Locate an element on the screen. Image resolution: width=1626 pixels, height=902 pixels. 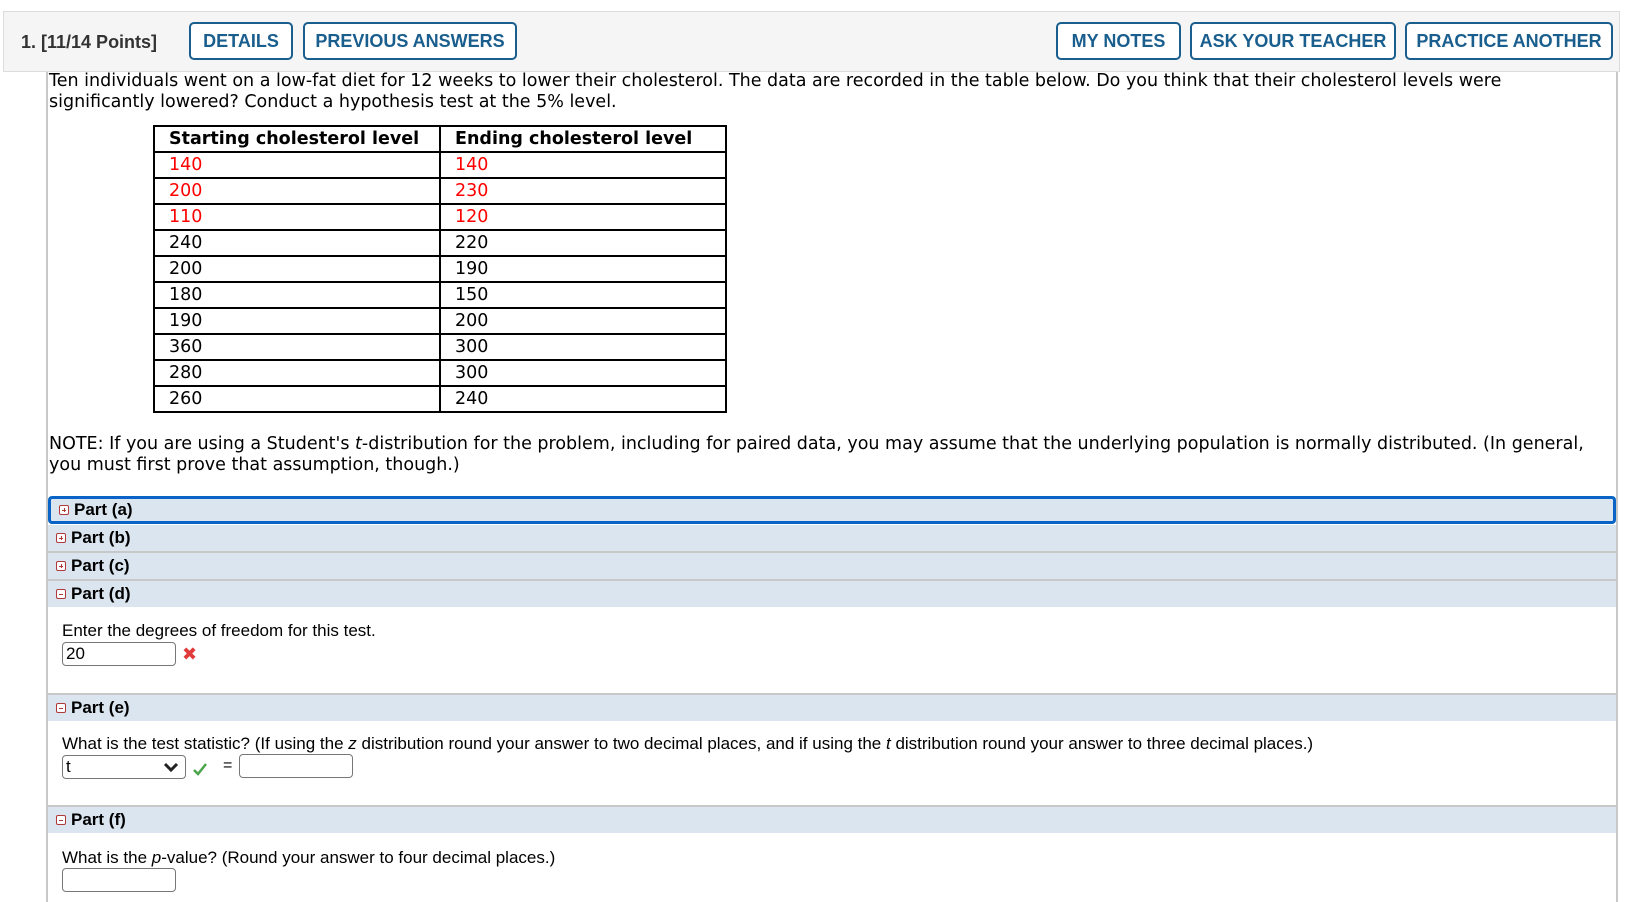
question-points-label: 1. [11/14 Points] is located at coordinates (89, 42).